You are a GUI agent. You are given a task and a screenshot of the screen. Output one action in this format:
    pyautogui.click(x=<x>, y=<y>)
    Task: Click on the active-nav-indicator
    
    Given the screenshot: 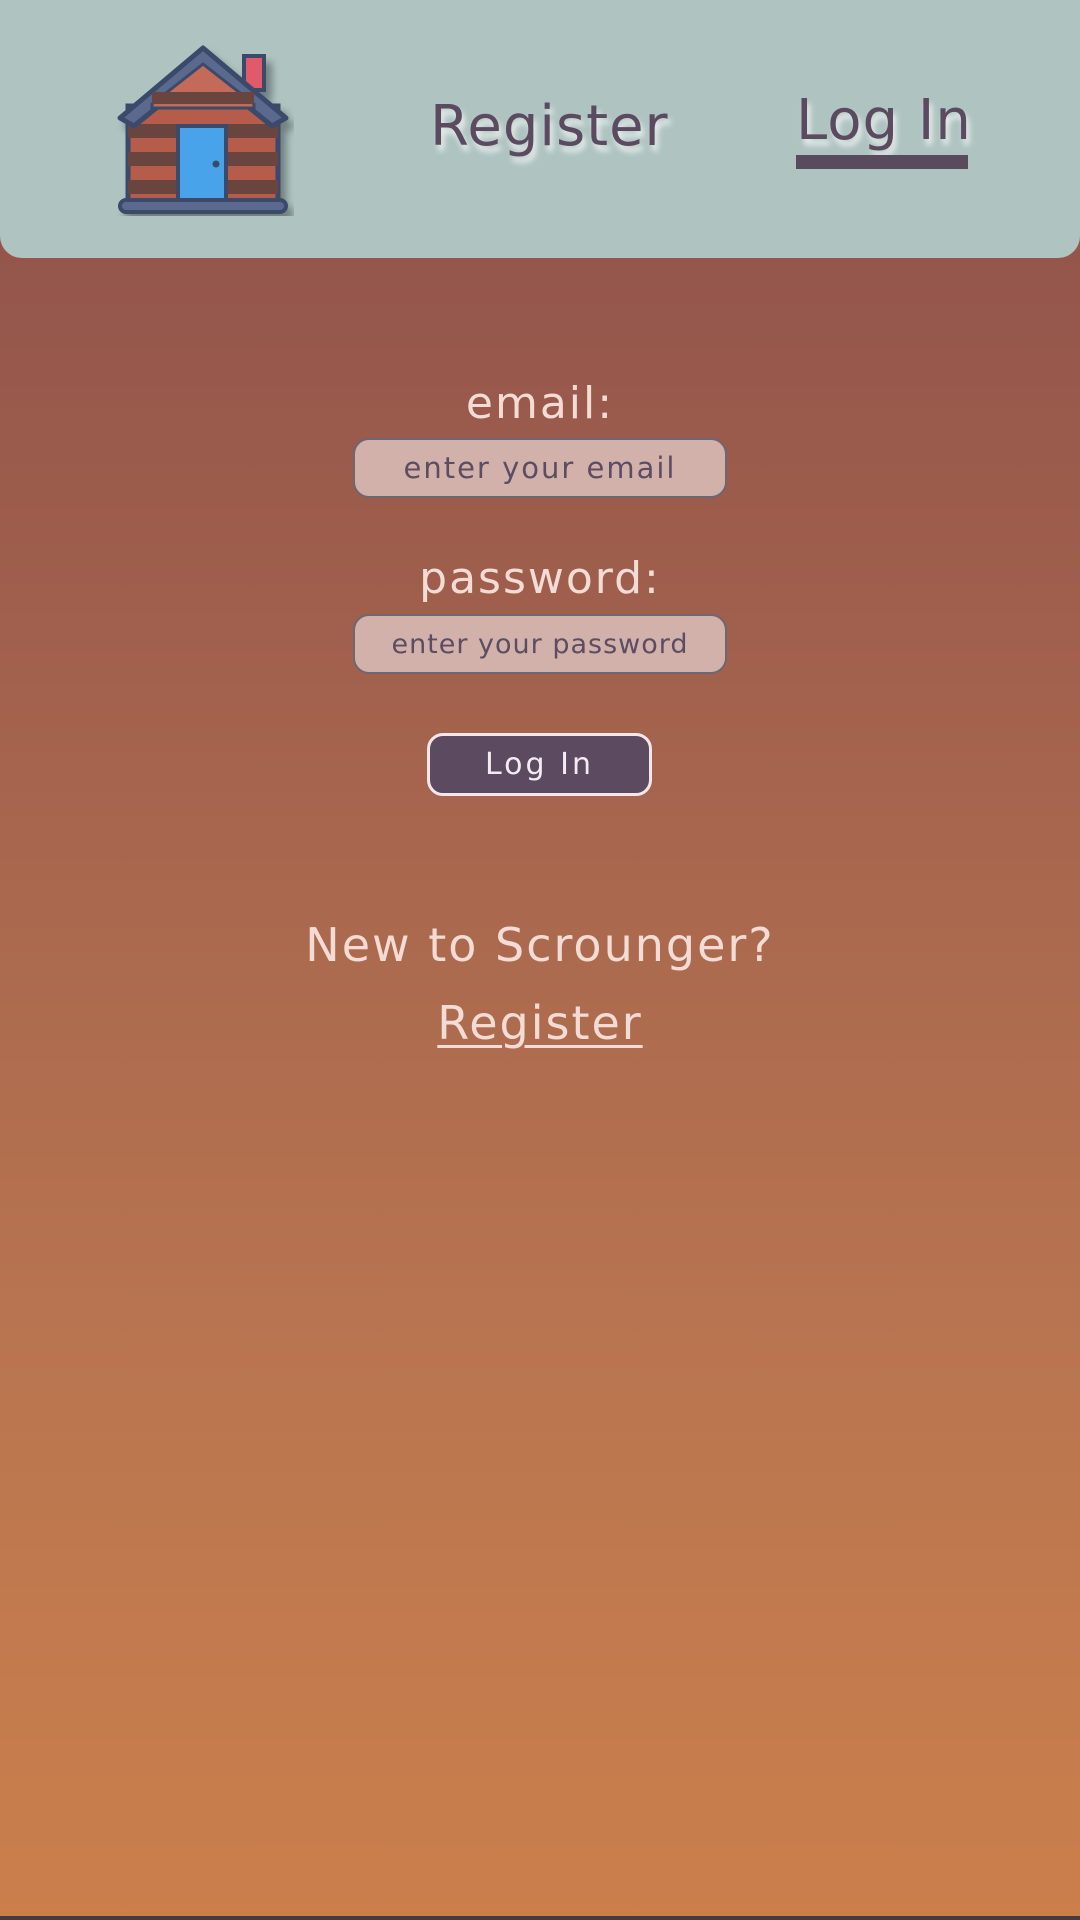 What is the action you would take?
    pyautogui.click(x=882, y=162)
    